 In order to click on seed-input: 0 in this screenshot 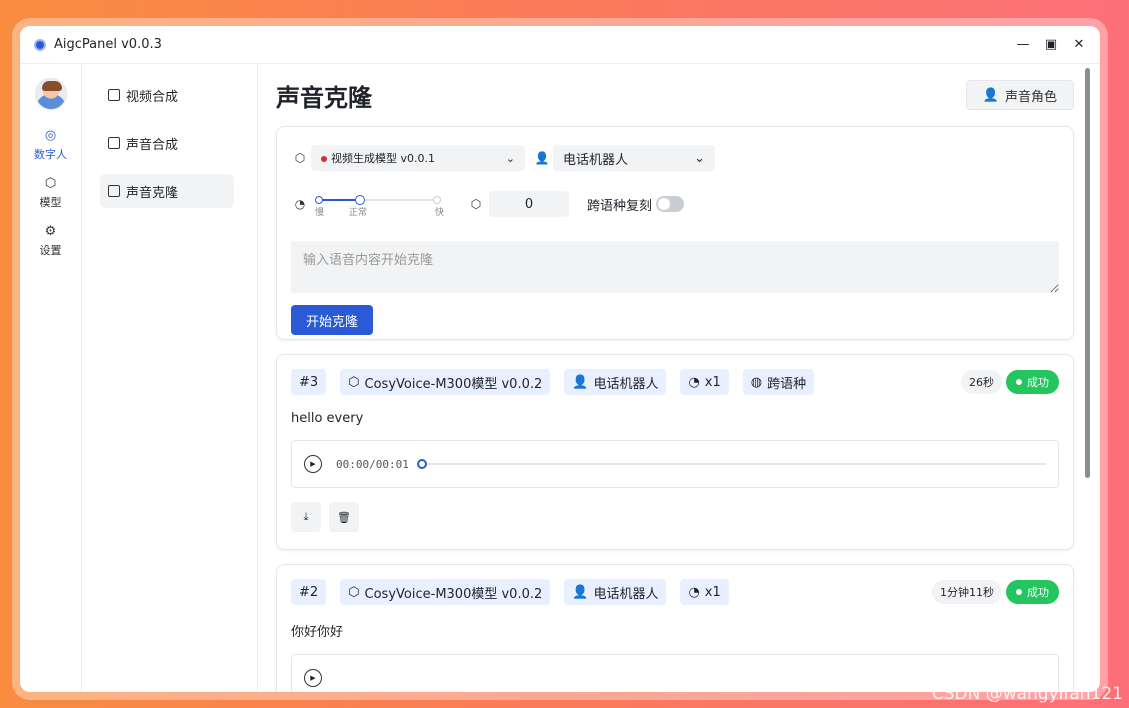, I will do `click(529, 204)`.